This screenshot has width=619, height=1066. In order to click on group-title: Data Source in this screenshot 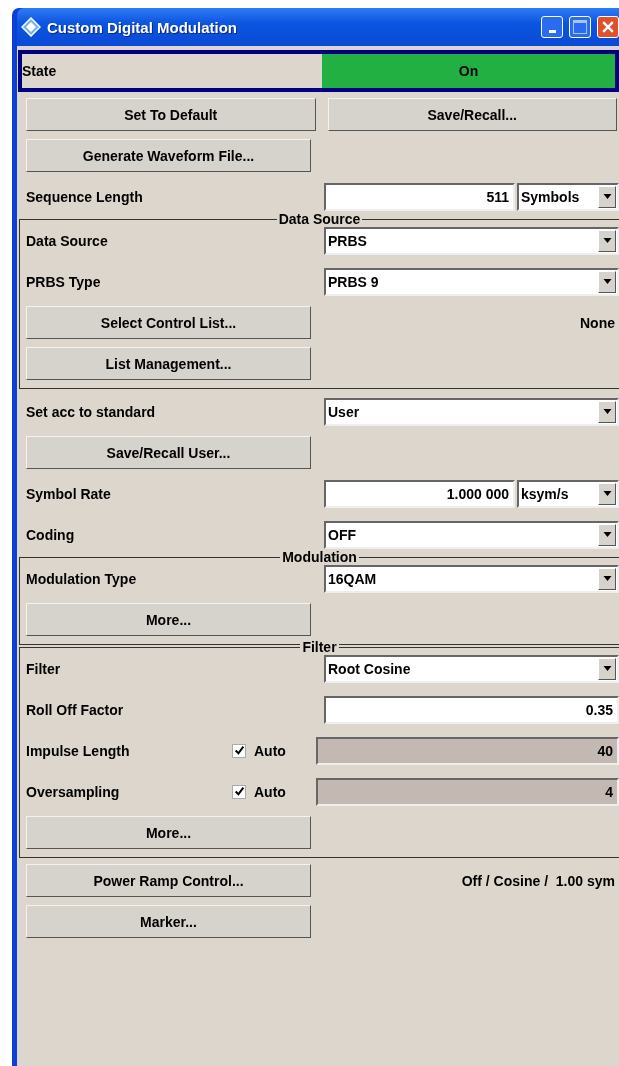, I will do `click(319, 219)`.